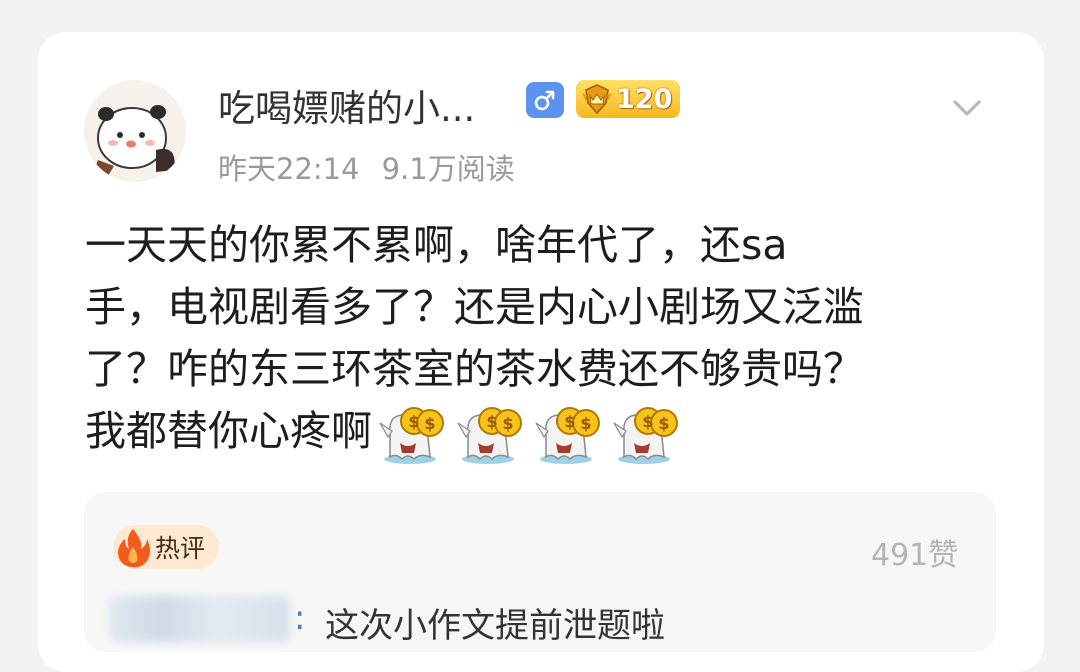  What do you see at coordinates (597, 99) in the screenshot?
I see `crown-shield-icon` at bounding box center [597, 99].